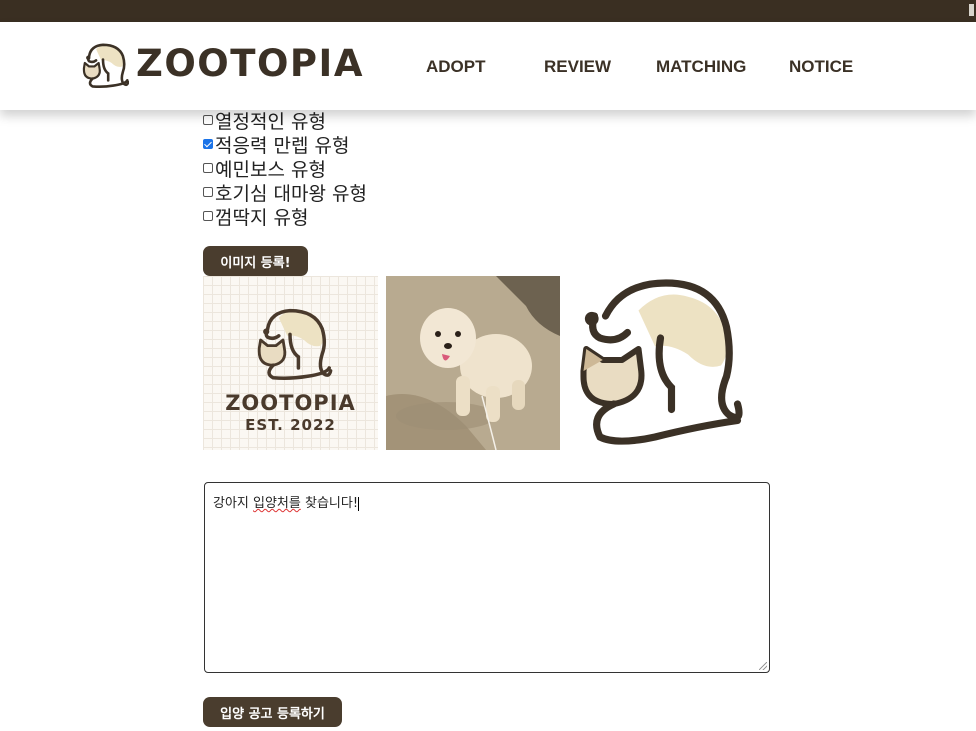 The image size is (976, 731). I want to click on dog-photo-image, so click(473, 363).